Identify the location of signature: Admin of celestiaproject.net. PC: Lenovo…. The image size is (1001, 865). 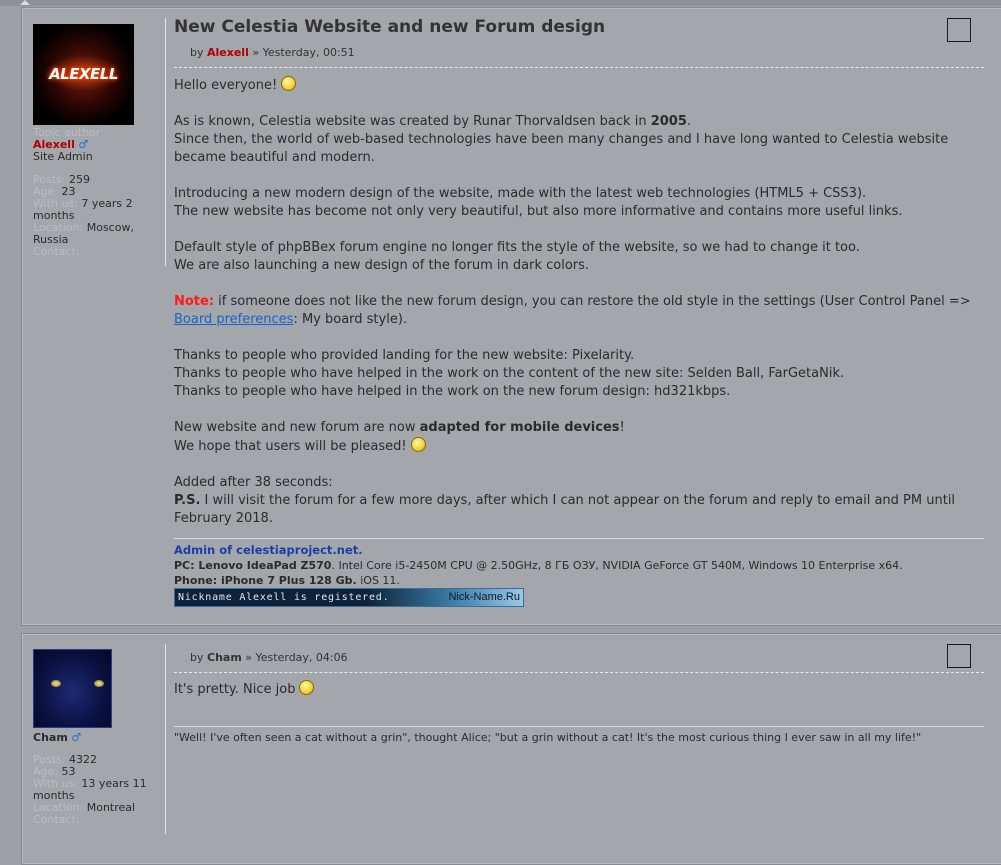
(579, 572).